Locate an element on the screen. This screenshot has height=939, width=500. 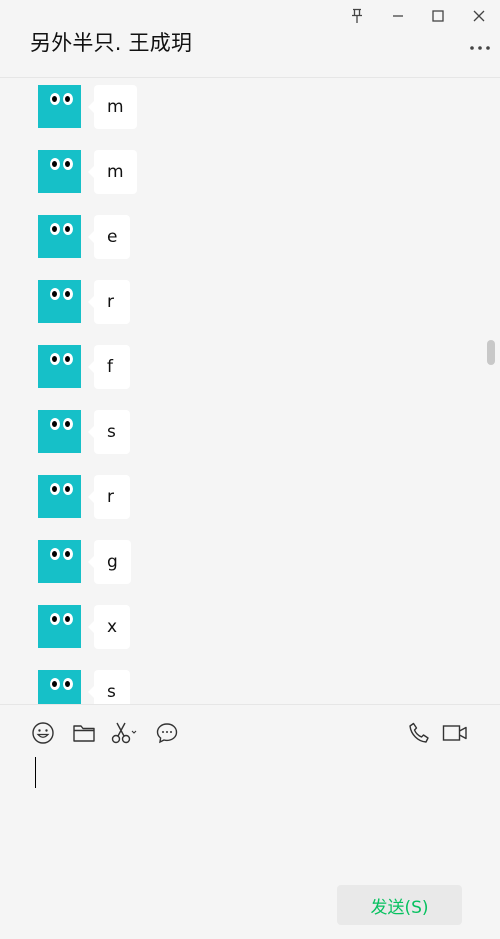
message-row: x is located at coordinates (84, 627).